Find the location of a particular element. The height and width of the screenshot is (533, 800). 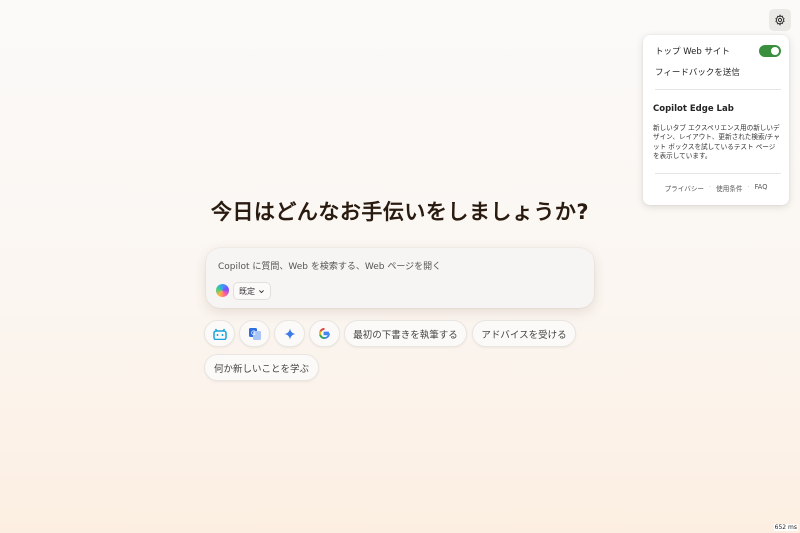

svg-text: G is located at coordinates (253, 333).